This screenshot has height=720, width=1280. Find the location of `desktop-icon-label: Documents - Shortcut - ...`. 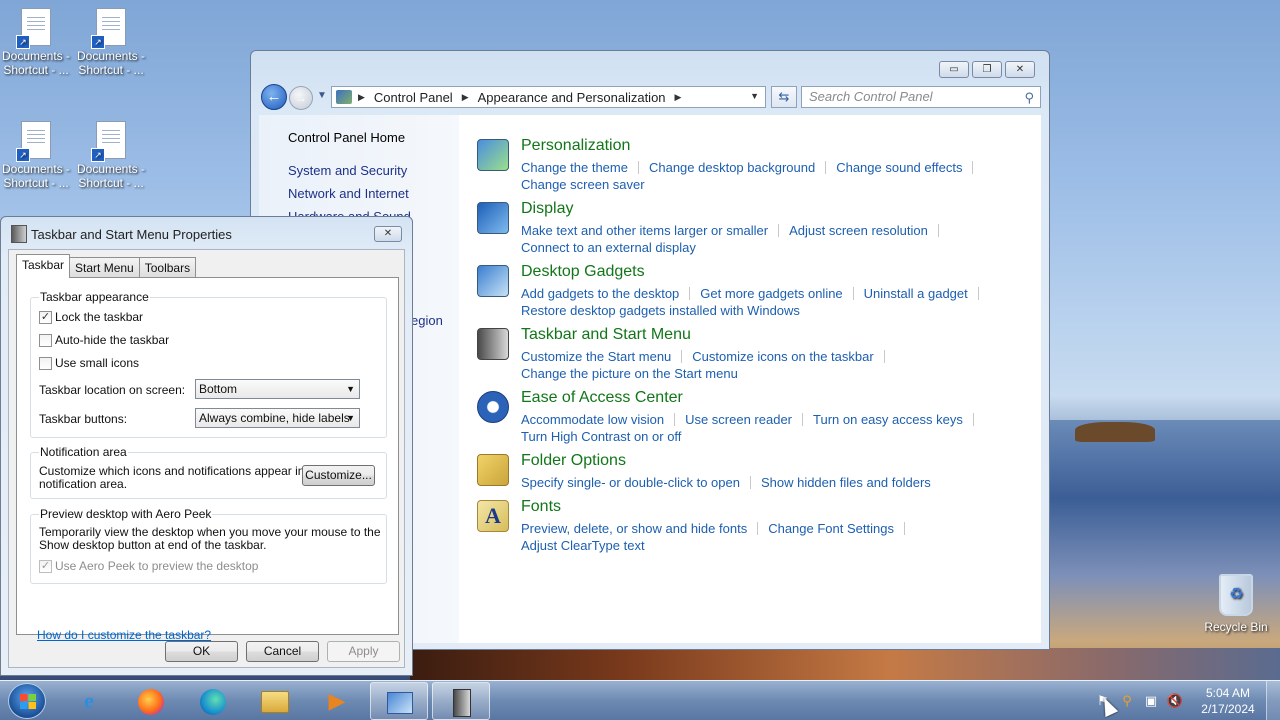

desktop-icon-label: Documents - Shortcut - ... is located at coordinates (111, 63).